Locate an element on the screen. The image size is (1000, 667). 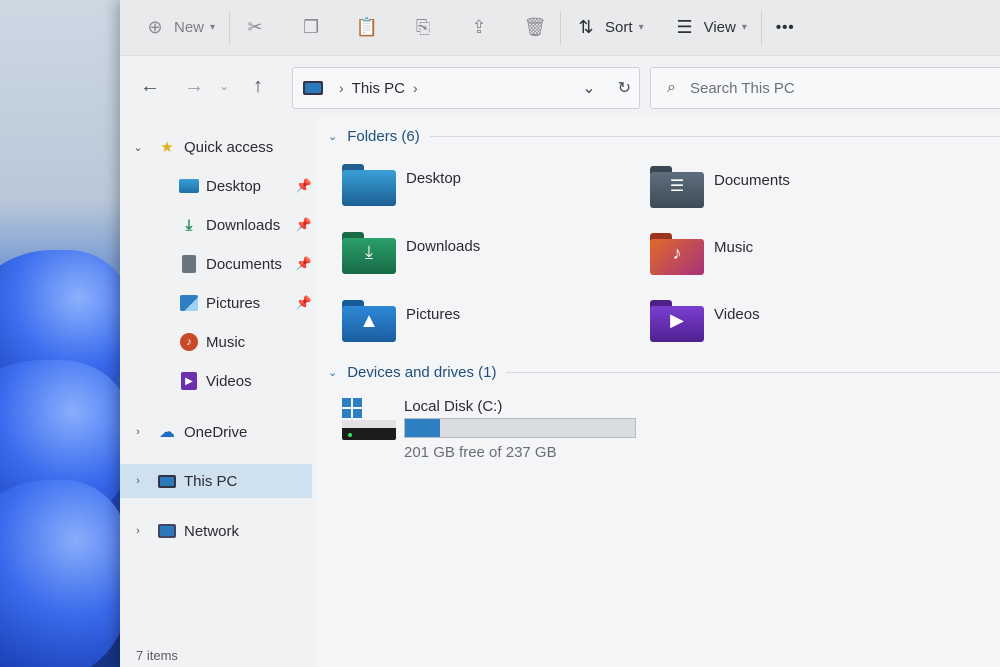
more-options-button: ••• is located at coordinates (785, 28).